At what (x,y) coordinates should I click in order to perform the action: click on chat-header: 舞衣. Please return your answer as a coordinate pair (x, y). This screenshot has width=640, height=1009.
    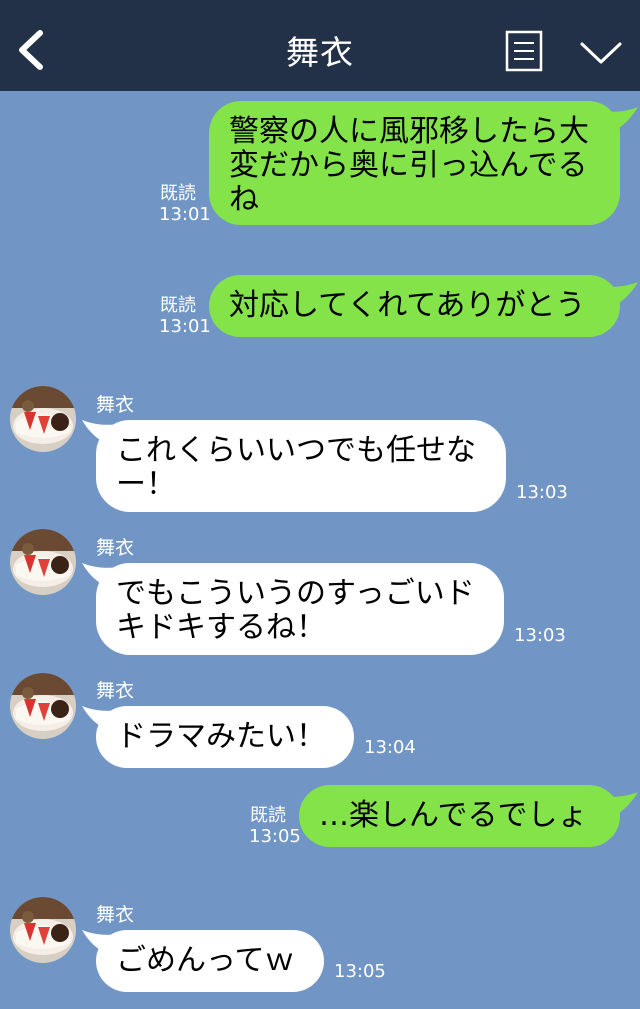
    Looking at the image, I should click on (320, 45).